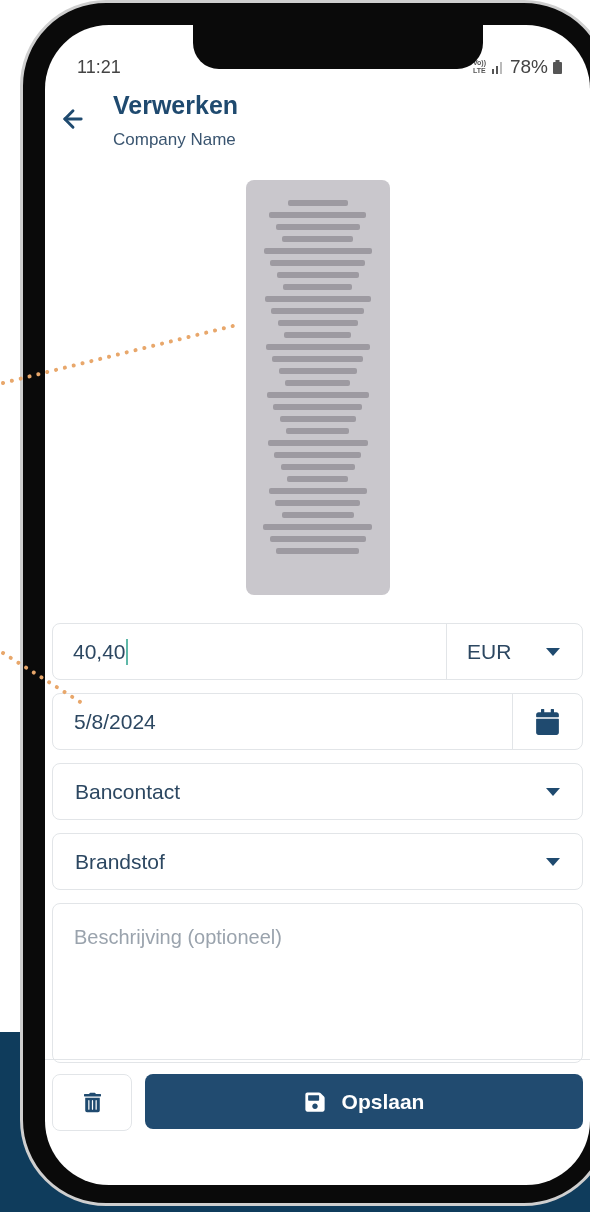 The height and width of the screenshot is (1212, 590). Describe the element at coordinates (317, 791) in the screenshot. I see `payment-method-select: Bancontact` at that location.